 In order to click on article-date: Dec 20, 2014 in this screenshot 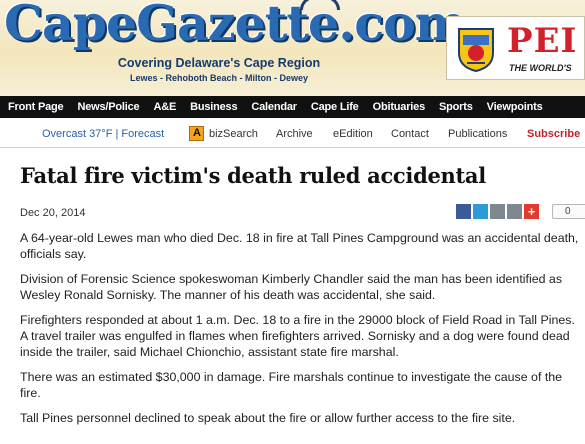, I will do `click(53, 213)`.